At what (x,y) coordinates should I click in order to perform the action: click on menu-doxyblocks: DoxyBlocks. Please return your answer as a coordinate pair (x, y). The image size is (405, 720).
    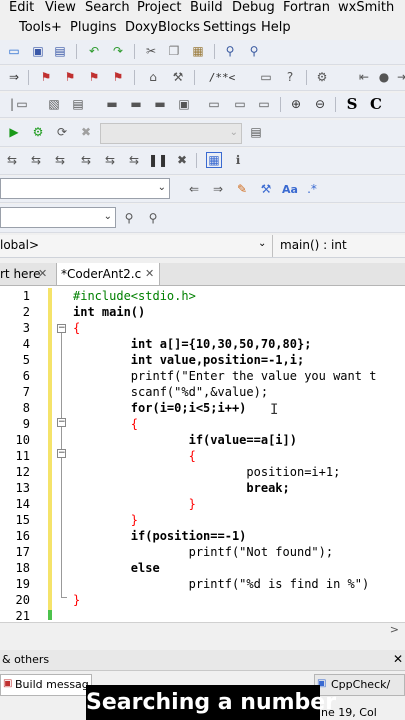
    Looking at the image, I should click on (162, 27).